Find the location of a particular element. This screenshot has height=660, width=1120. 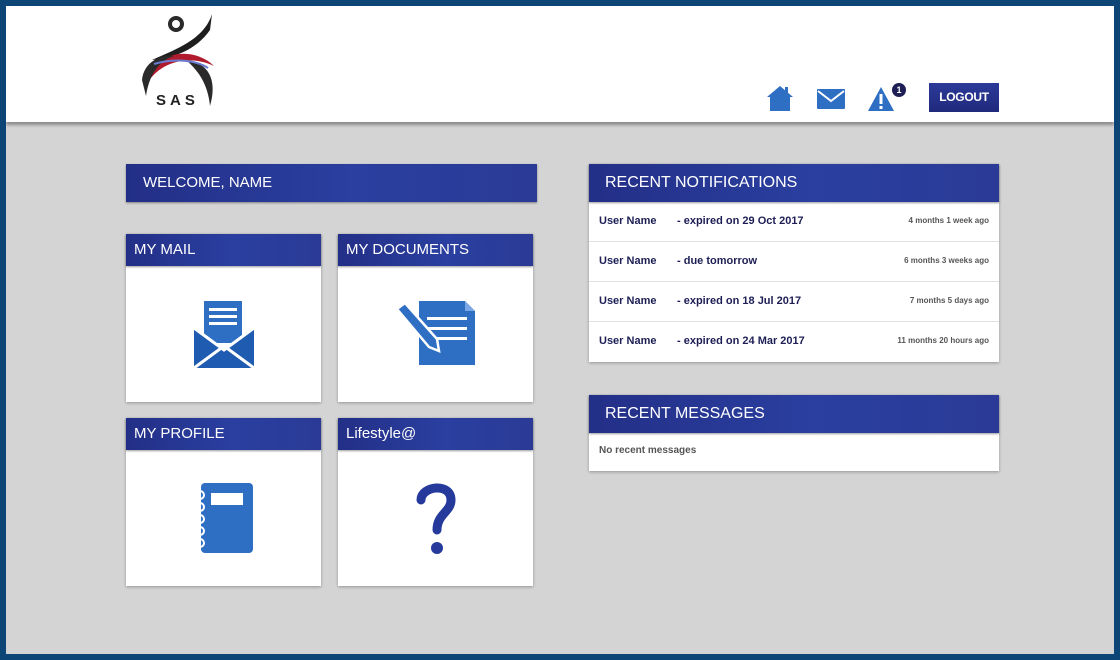

notification-text: - expired on 29 Oct 2017 is located at coordinates (740, 221).